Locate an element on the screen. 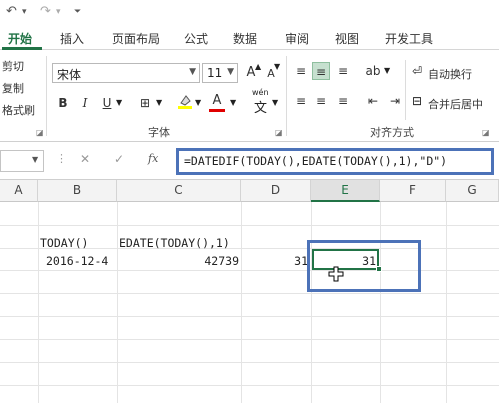 The width and height of the screenshot is (499, 403). alignment-launcher-icon: ◪ is located at coordinates (486, 132).